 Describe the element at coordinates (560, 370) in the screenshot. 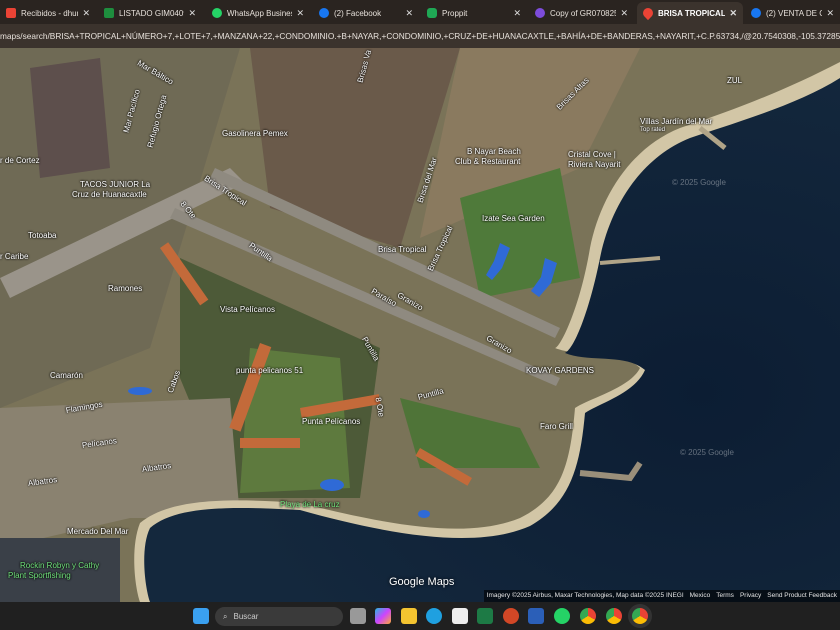

I see `map-label: KOVAY GARDENS` at that location.